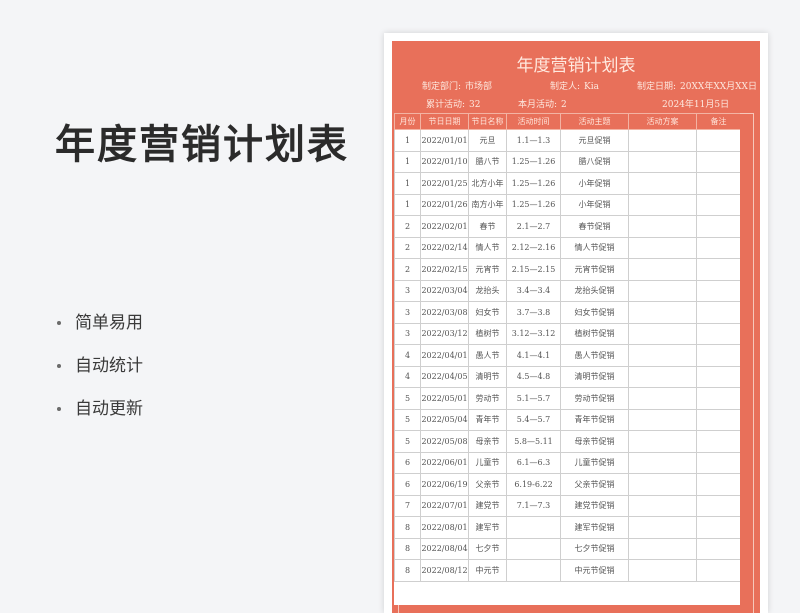  Describe the element at coordinates (444, 398) in the screenshot. I see `cell-date: 2022/05/01` at that location.